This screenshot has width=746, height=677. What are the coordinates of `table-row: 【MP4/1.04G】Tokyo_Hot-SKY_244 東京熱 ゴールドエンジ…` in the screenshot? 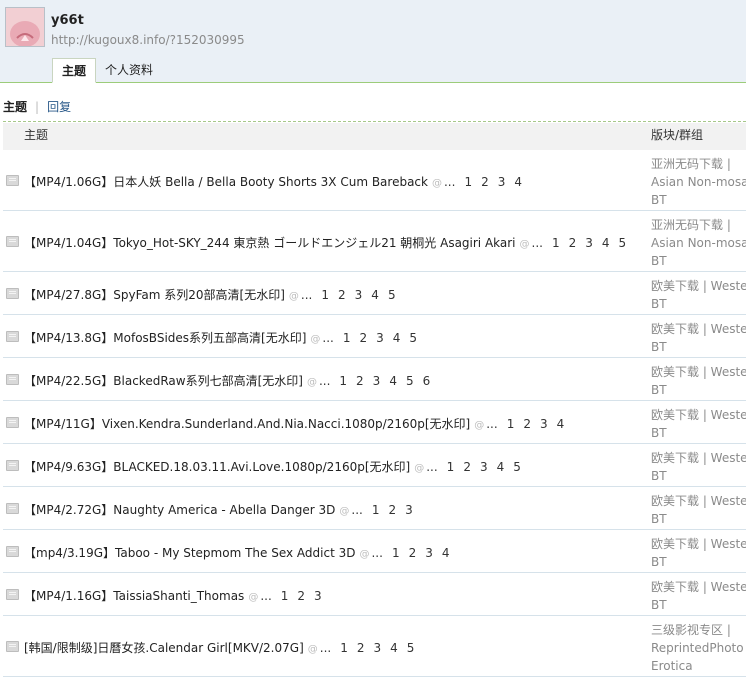 It's located at (374, 241).